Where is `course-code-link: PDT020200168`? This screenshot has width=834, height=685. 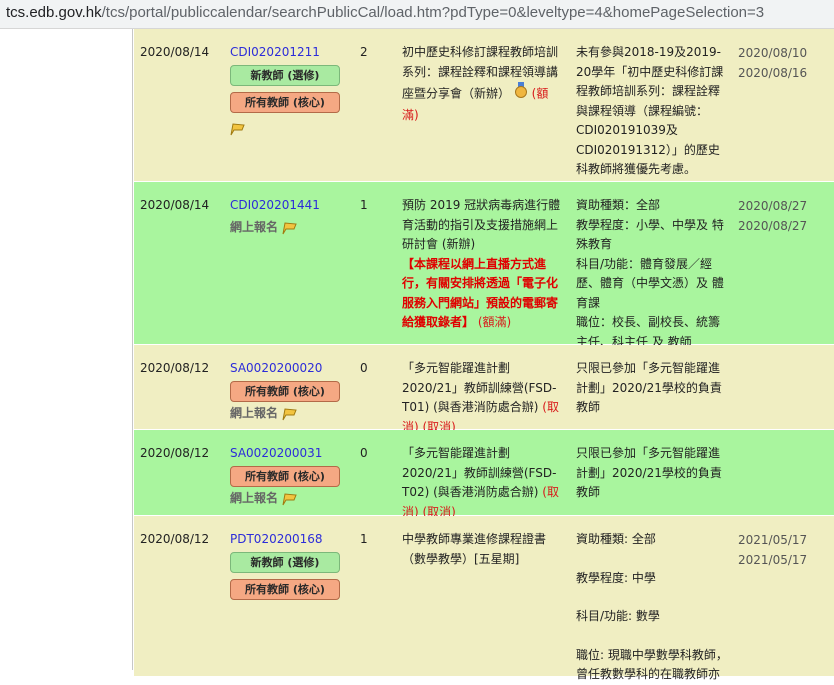
course-code-link: PDT020200168 is located at coordinates (290, 540).